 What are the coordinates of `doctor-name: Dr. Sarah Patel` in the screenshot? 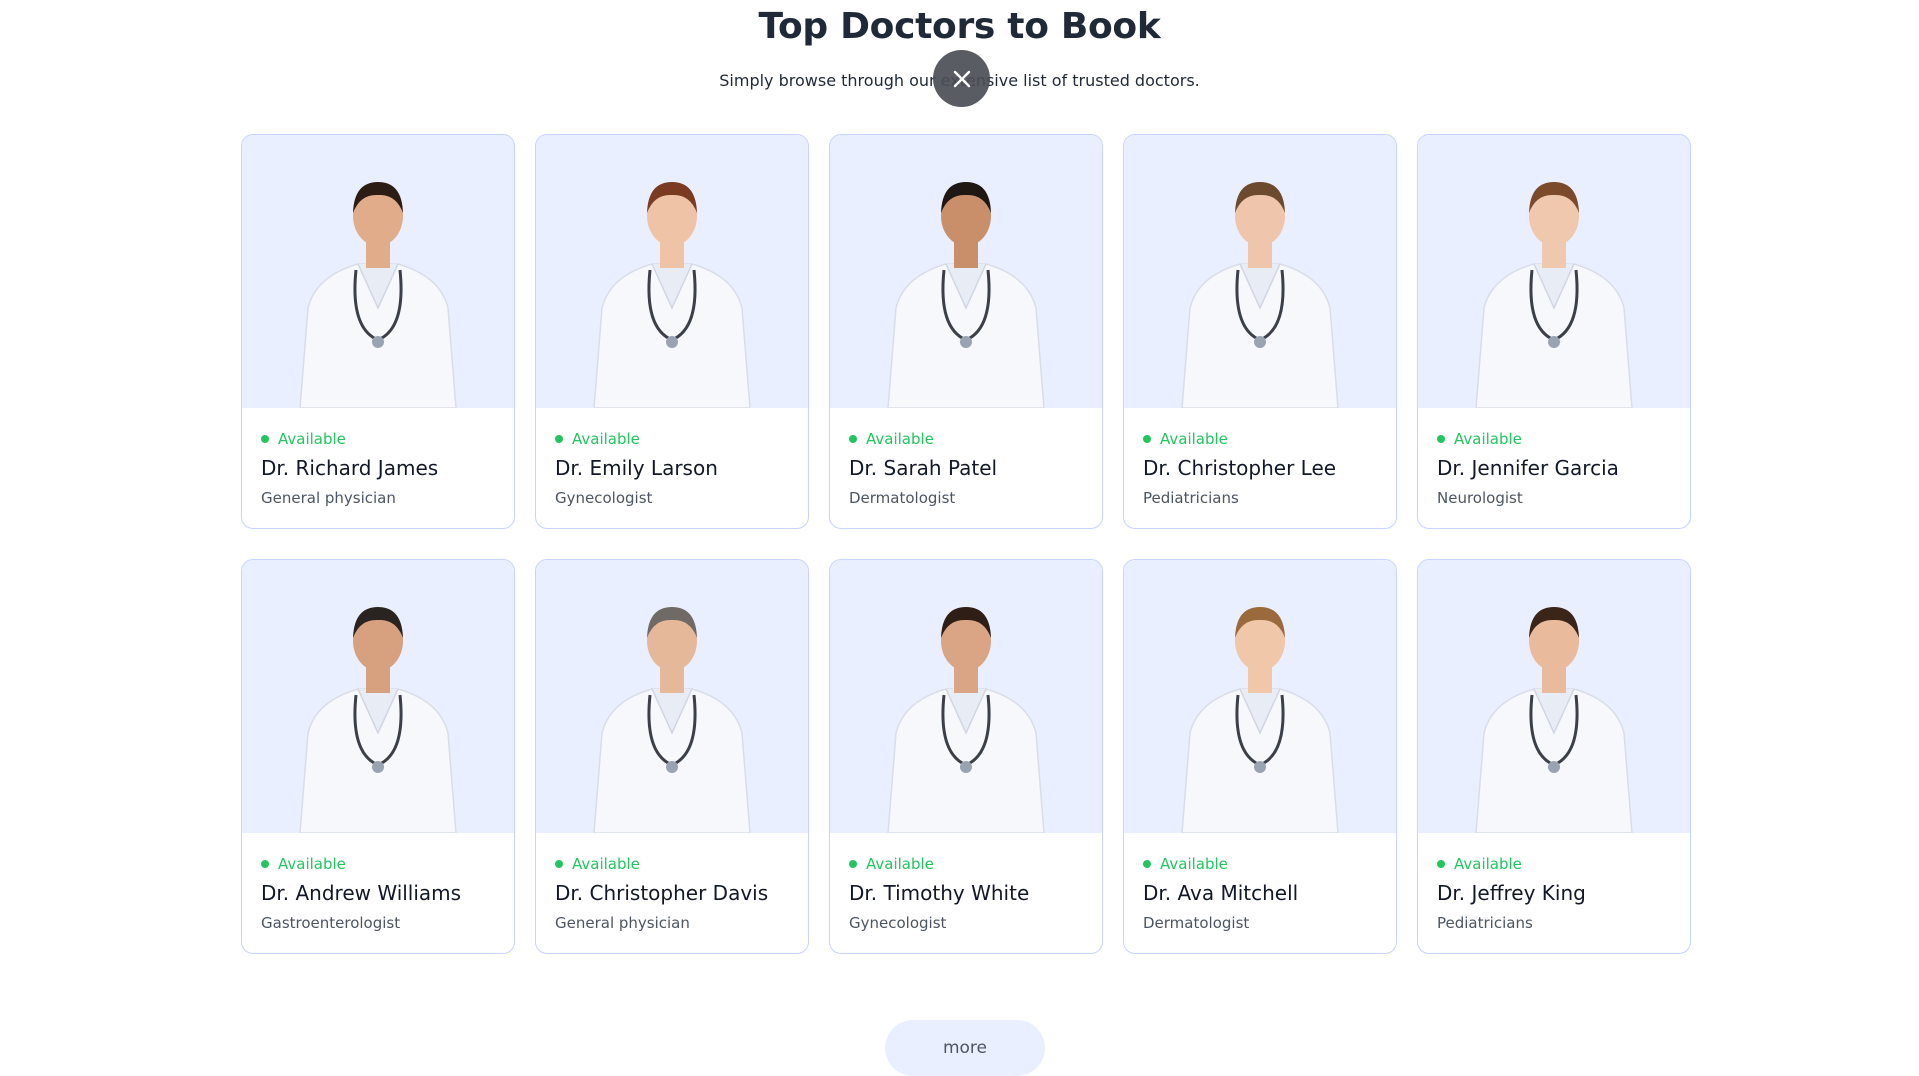 It's located at (923, 468).